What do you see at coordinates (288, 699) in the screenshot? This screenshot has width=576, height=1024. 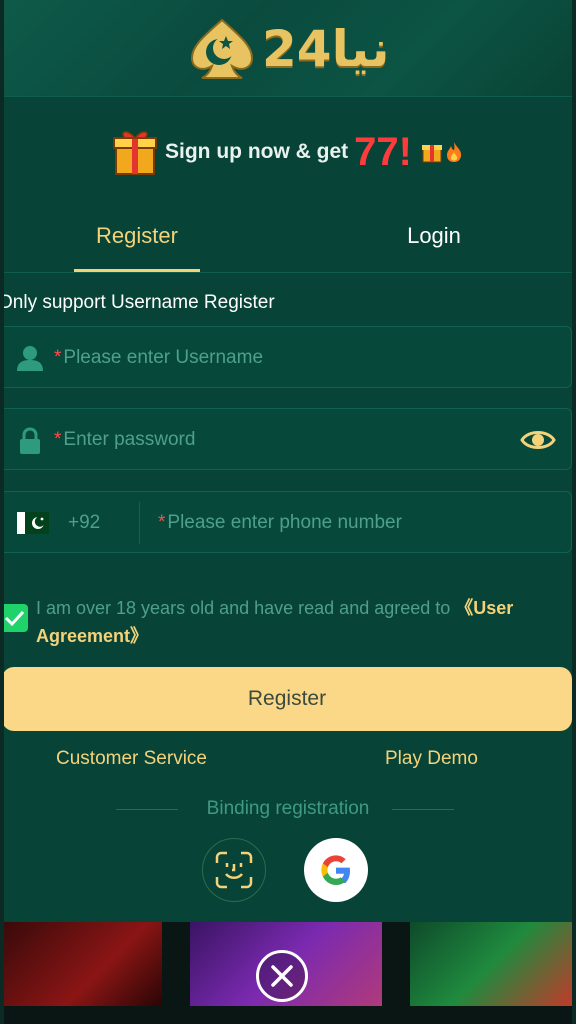 I see `register-button: Register` at bounding box center [288, 699].